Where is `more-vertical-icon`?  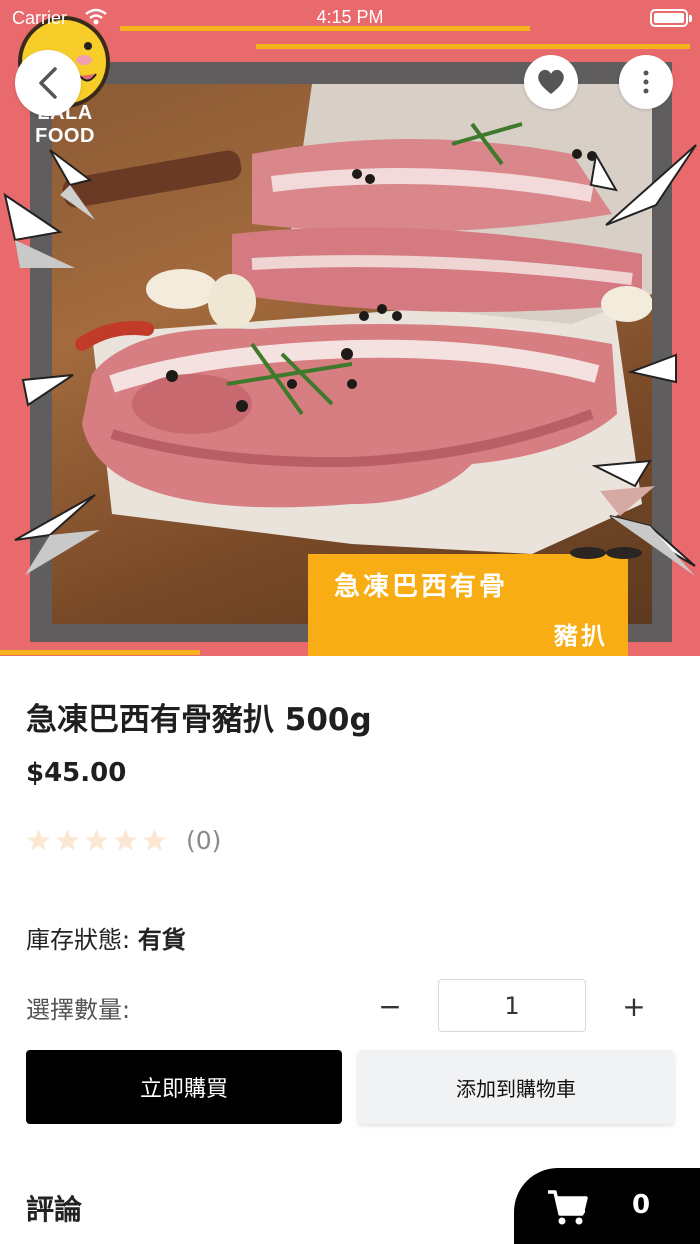
more-vertical-icon is located at coordinates (646, 82).